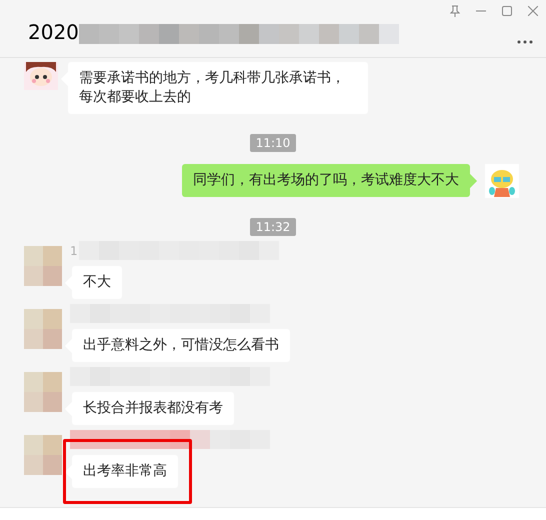  Describe the element at coordinates (74, 251) in the screenshot. I see `sender-name: 1` at that location.